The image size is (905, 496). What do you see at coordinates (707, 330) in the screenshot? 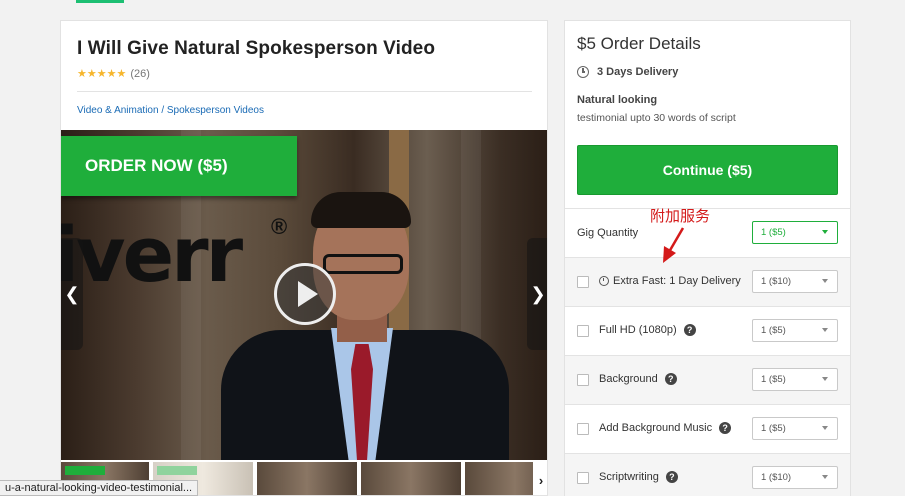
I see `extra-row: Full HD (1080p) ? 1 ($5)` at bounding box center [707, 330].